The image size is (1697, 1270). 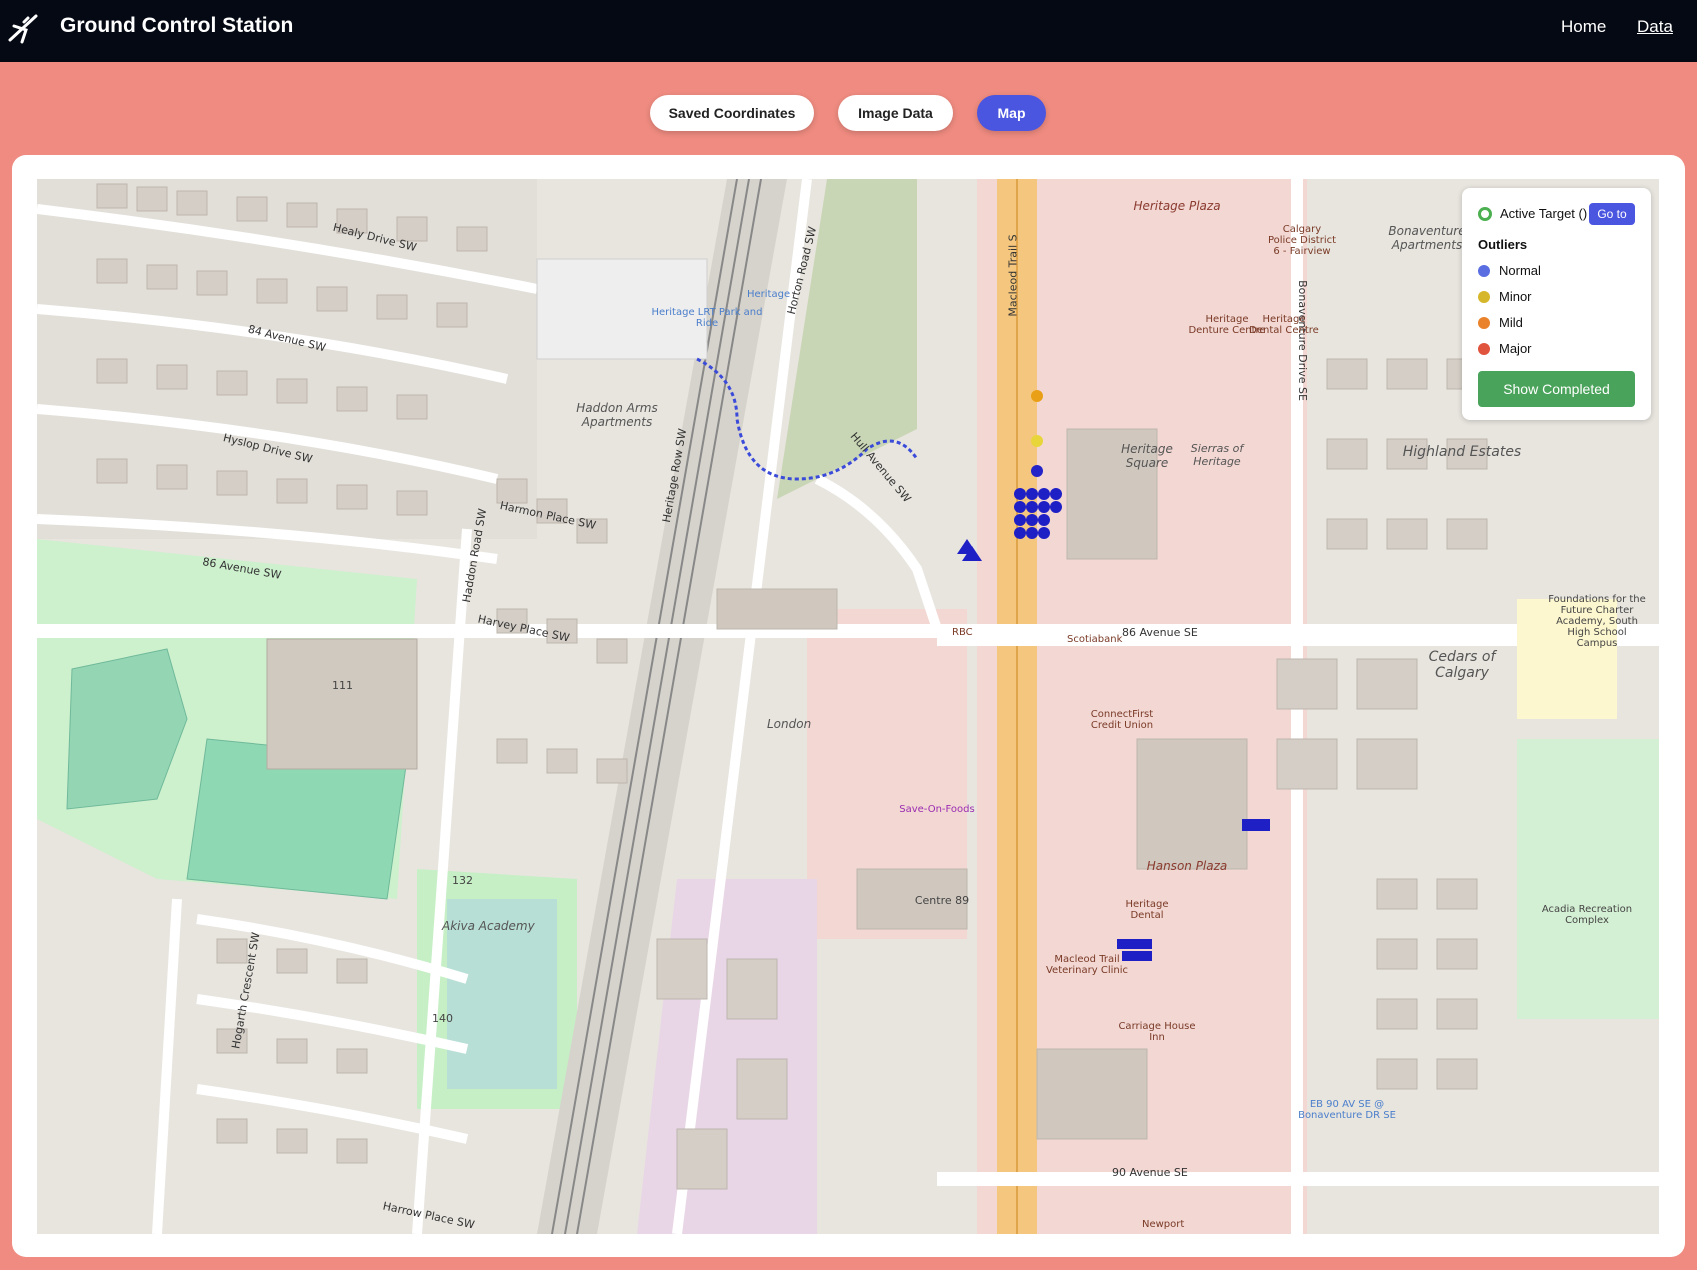 I want to click on map-label-place: Haddon Arms Apartments, so click(x=617, y=415).